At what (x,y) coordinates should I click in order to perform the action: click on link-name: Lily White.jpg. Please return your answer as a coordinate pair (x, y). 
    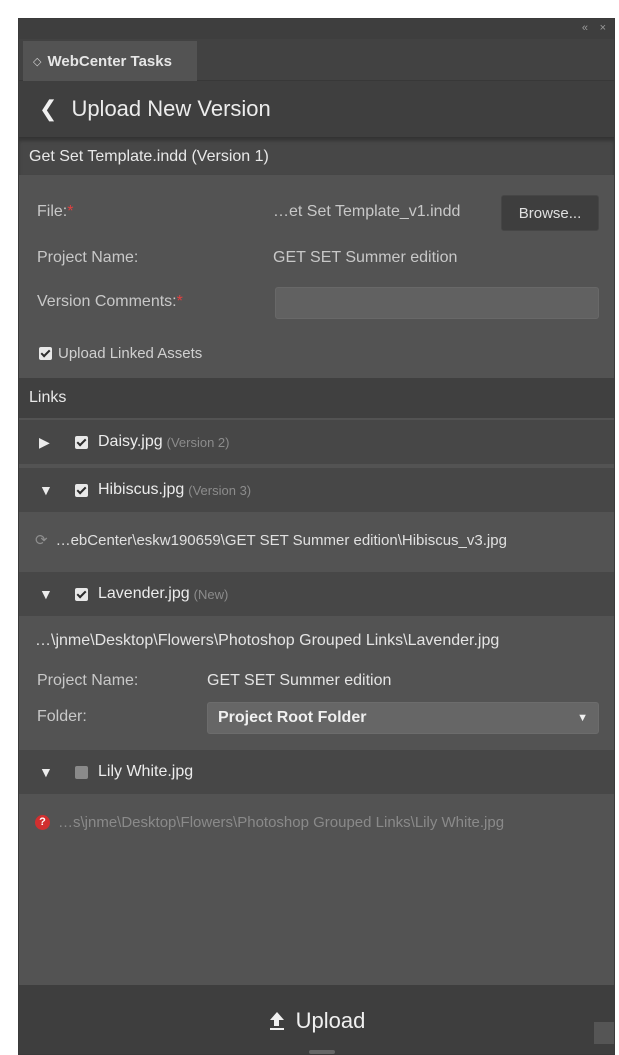
    Looking at the image, I should click on (146, 771).